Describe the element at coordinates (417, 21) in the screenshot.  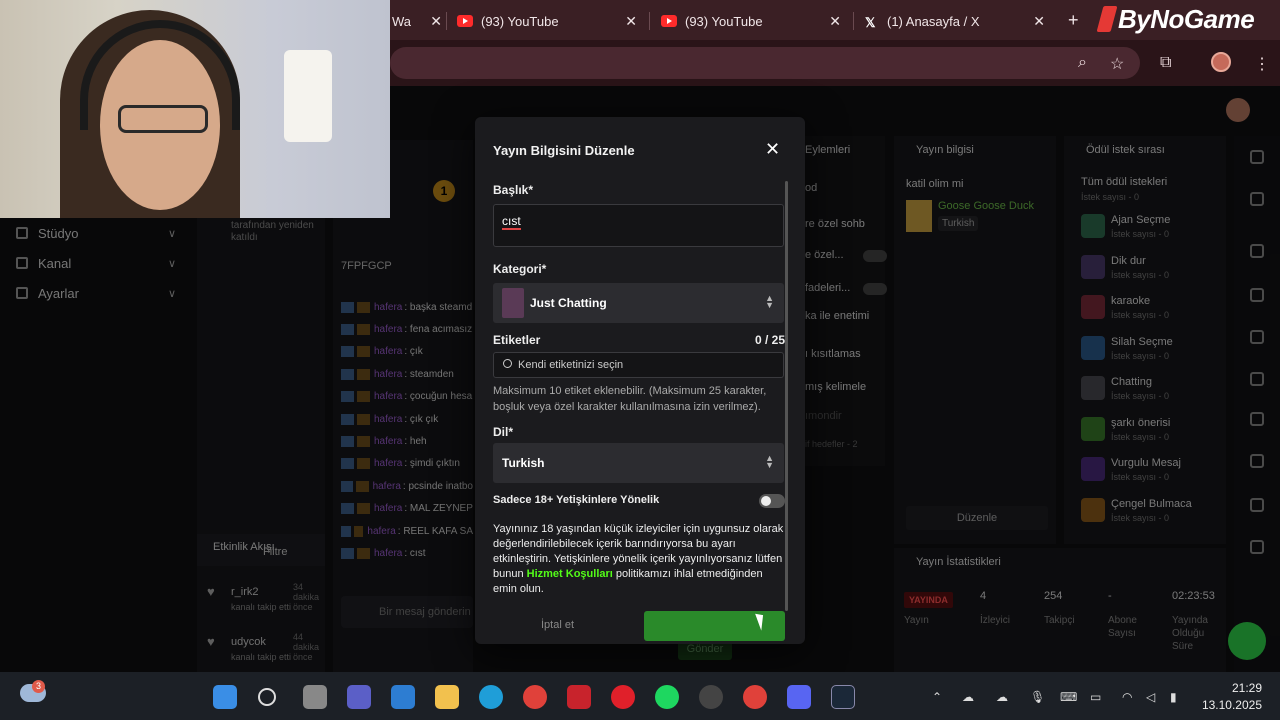
I see `tab-partial: Wa ✕` at that location.